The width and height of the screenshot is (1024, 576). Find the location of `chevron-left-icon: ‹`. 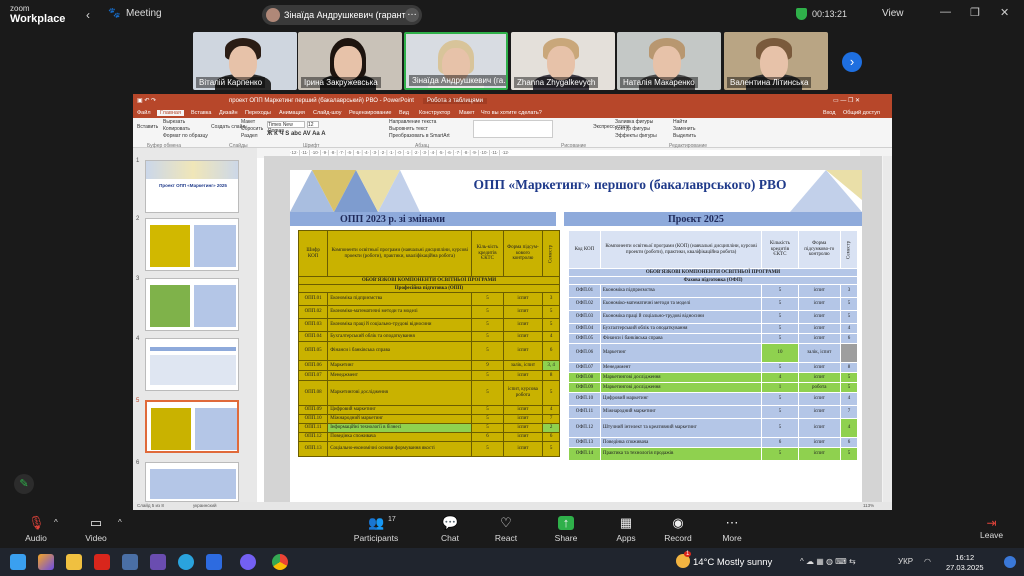

chevron-left-icon: ‹ is located at coordinates (88, 15).